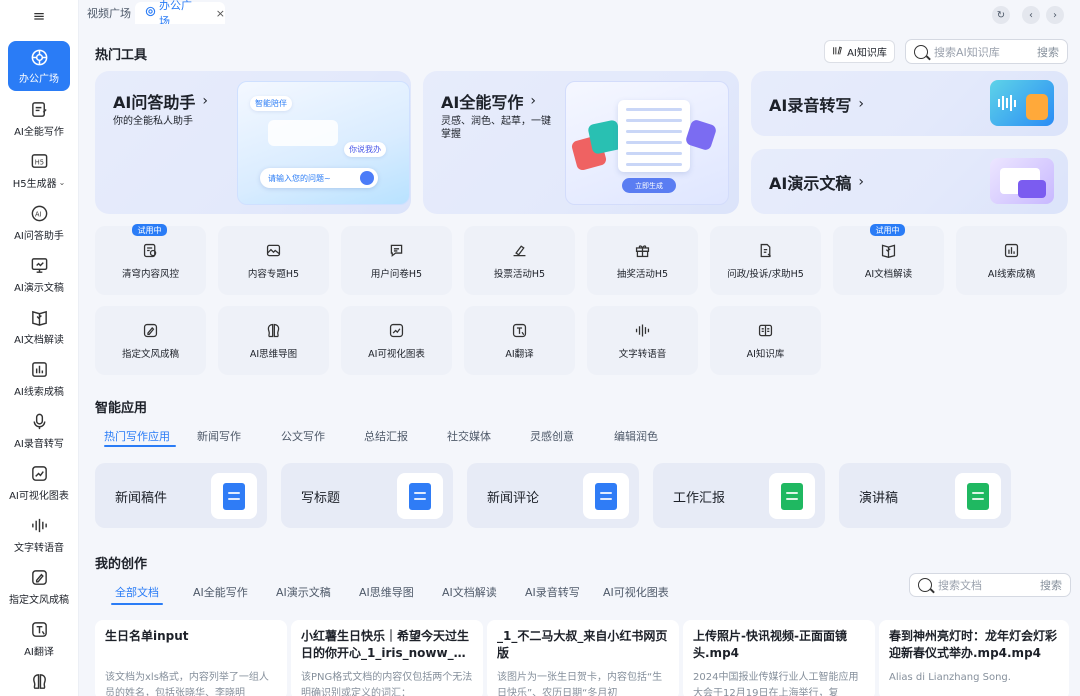 The height and width of the screenshot is (696, 1080). Describe the element at coordinates (137, 604) in the screenshot. I see `tab-underline` at that location.